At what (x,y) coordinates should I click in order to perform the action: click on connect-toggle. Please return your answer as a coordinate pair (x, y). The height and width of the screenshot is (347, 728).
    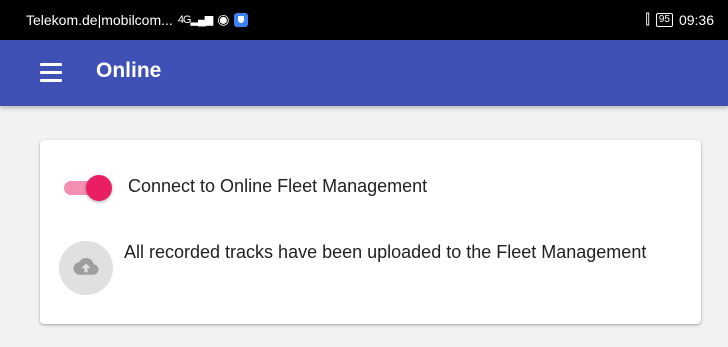
    Looking at the image, I should click on (88, 188).